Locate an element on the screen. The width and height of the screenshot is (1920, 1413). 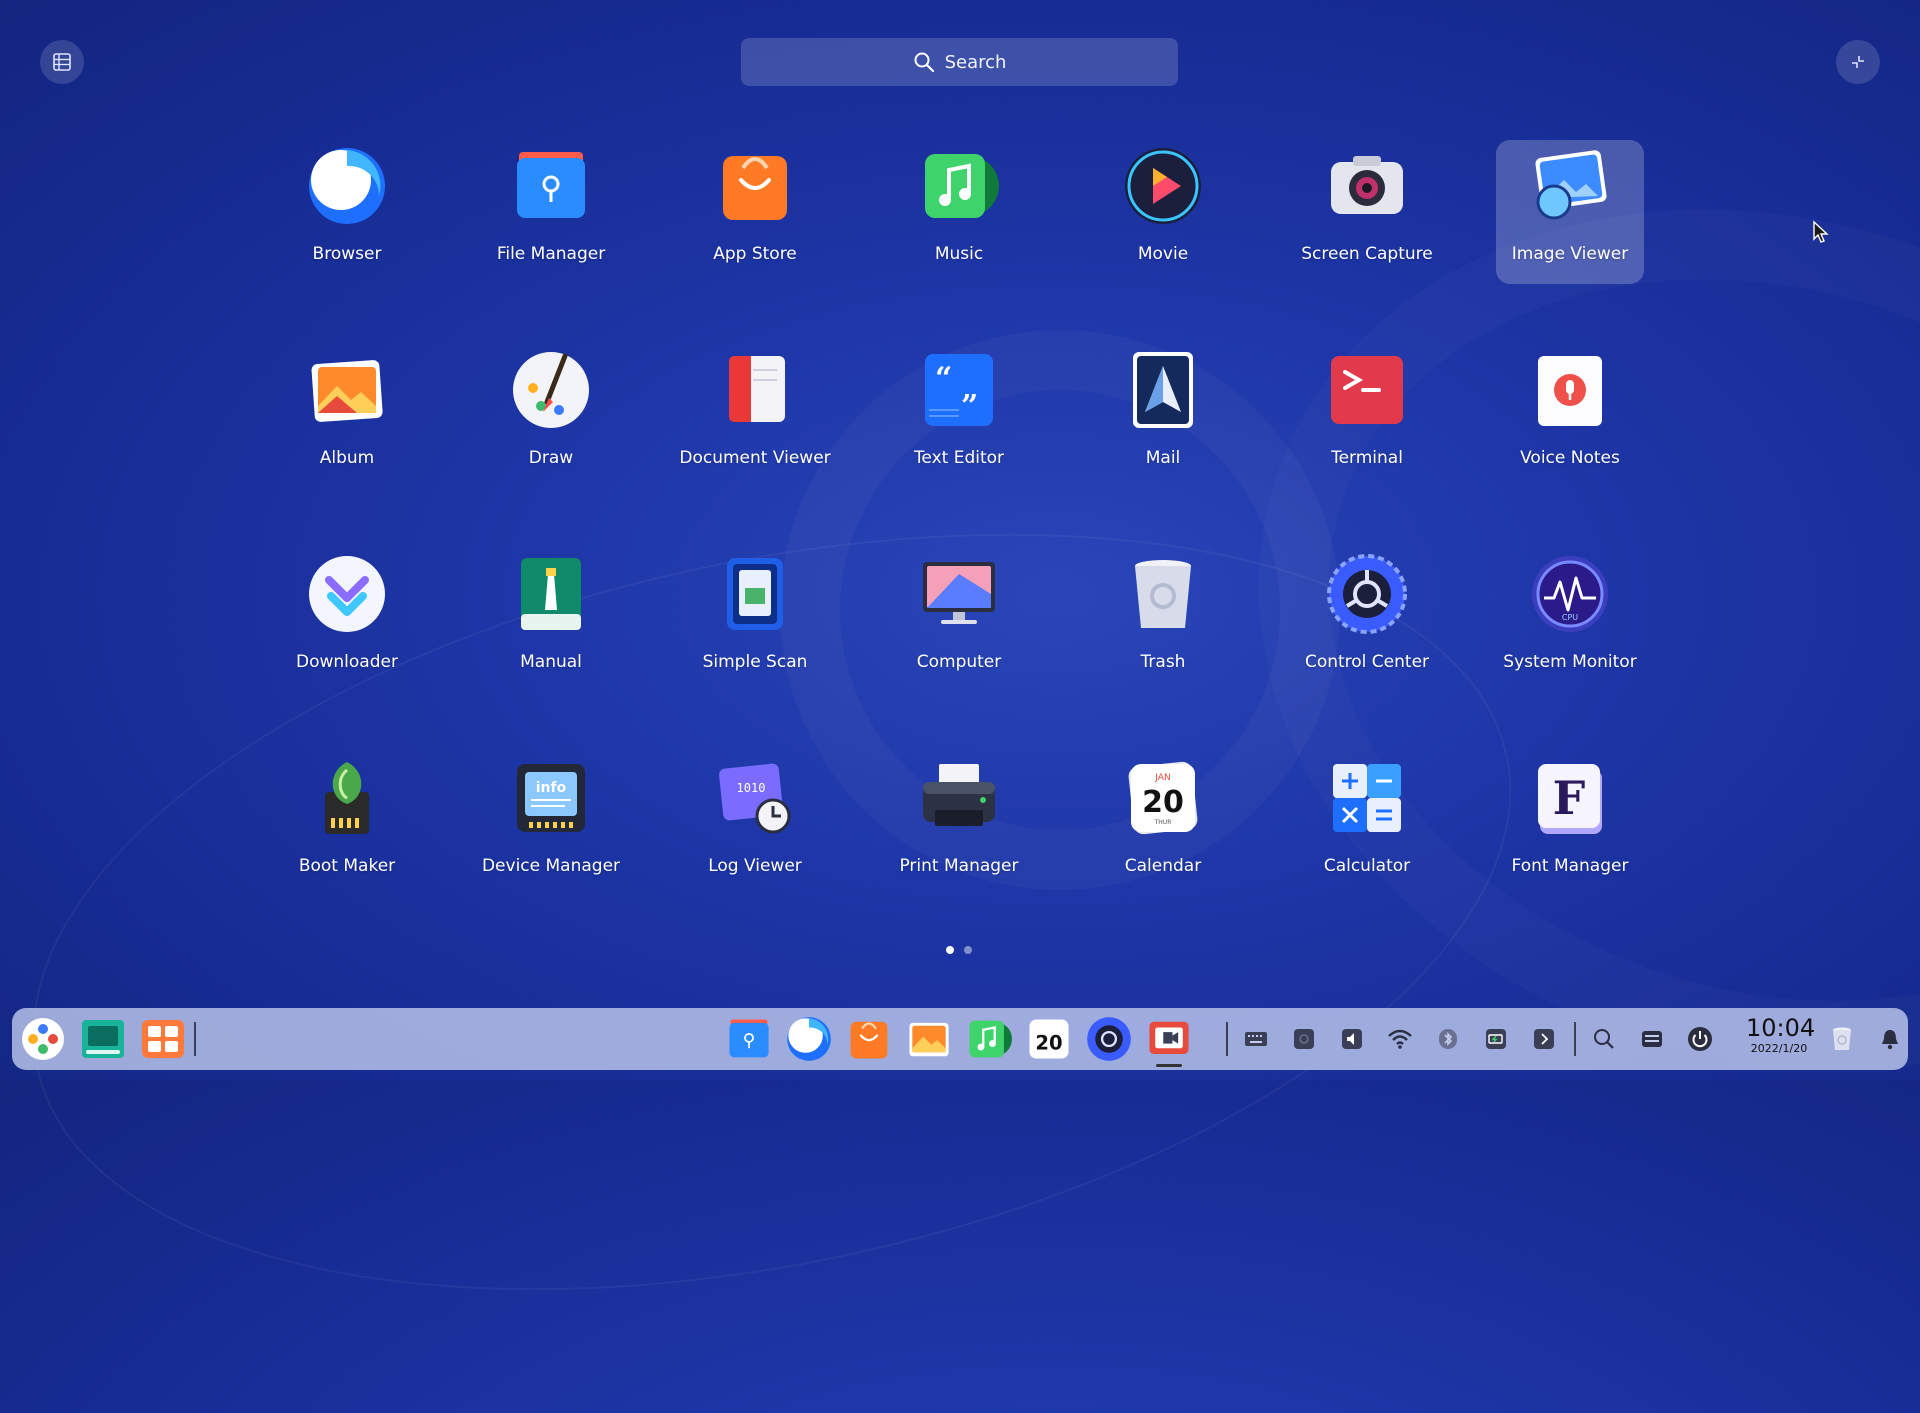
page-indicator is located at coordinates (959, 950).